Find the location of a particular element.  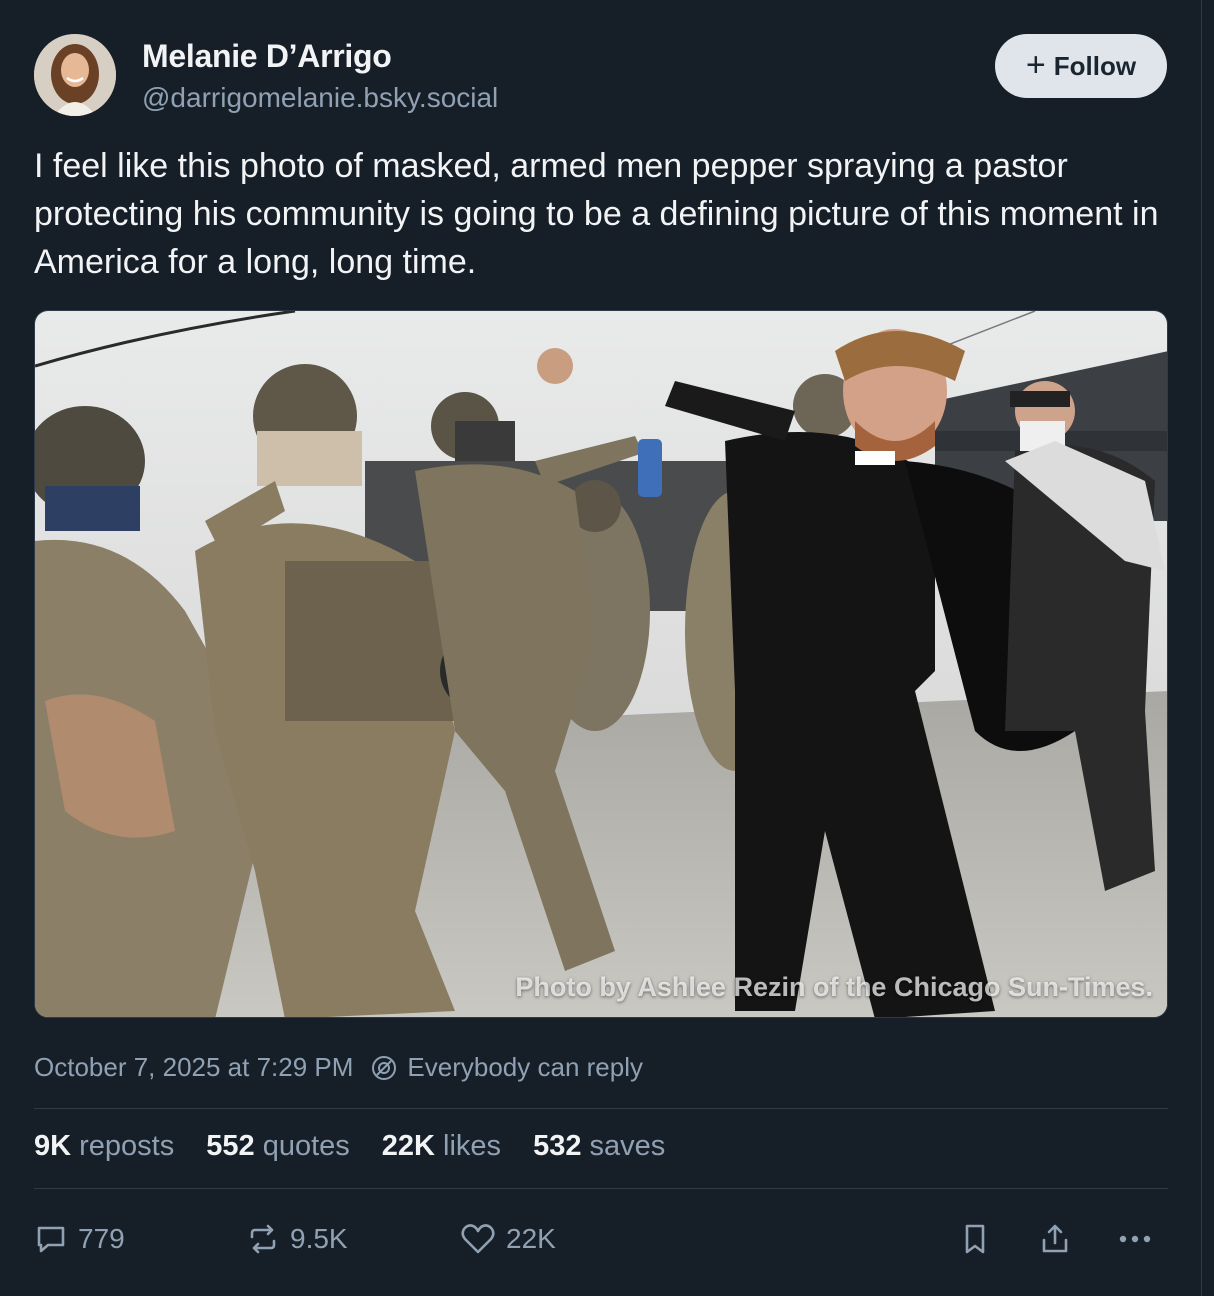

like-button: 22K is located at coordinates (508, 1239).